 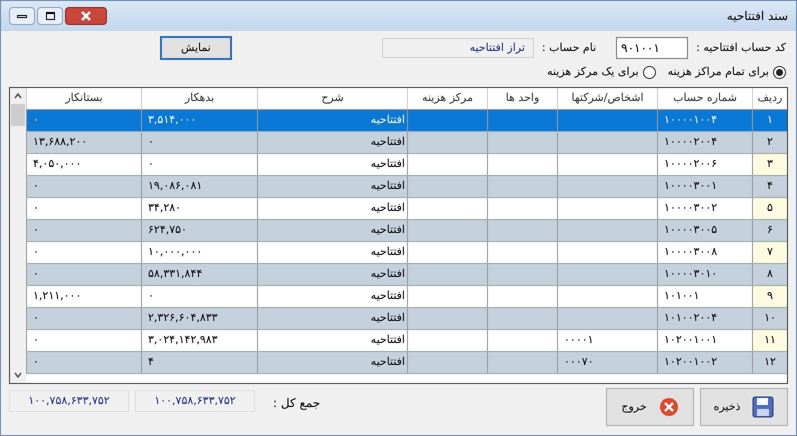 I want to click on scroll-thumb, so click(x=18, y=115).